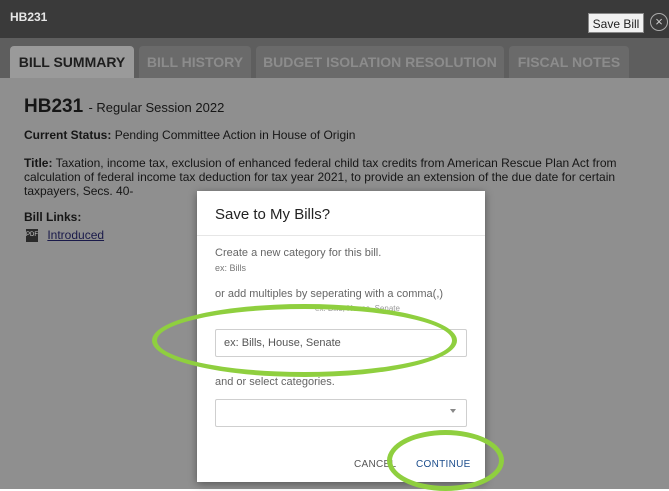  I want to click on title-label: Title:, so click(38, 163).